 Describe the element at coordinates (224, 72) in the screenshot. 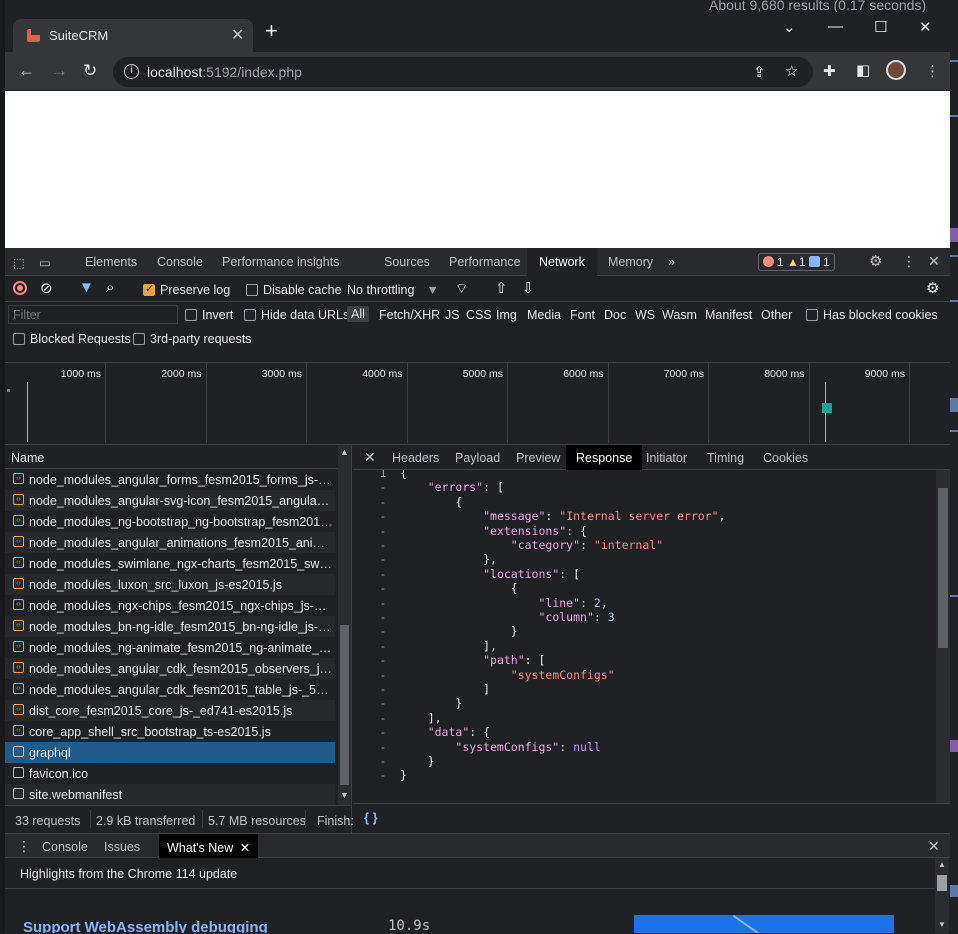

I see `url-text: localhost:5192/index.php` at that location.